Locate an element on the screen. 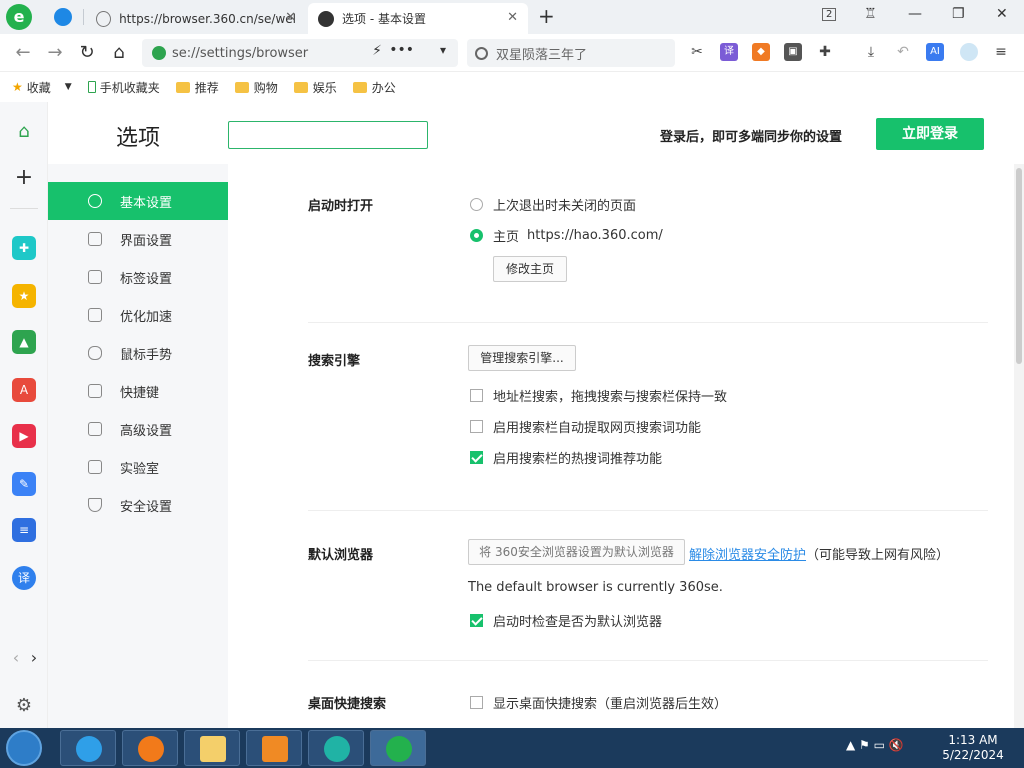  extensions-icon: ✚ is located at coordinates (825, 52).